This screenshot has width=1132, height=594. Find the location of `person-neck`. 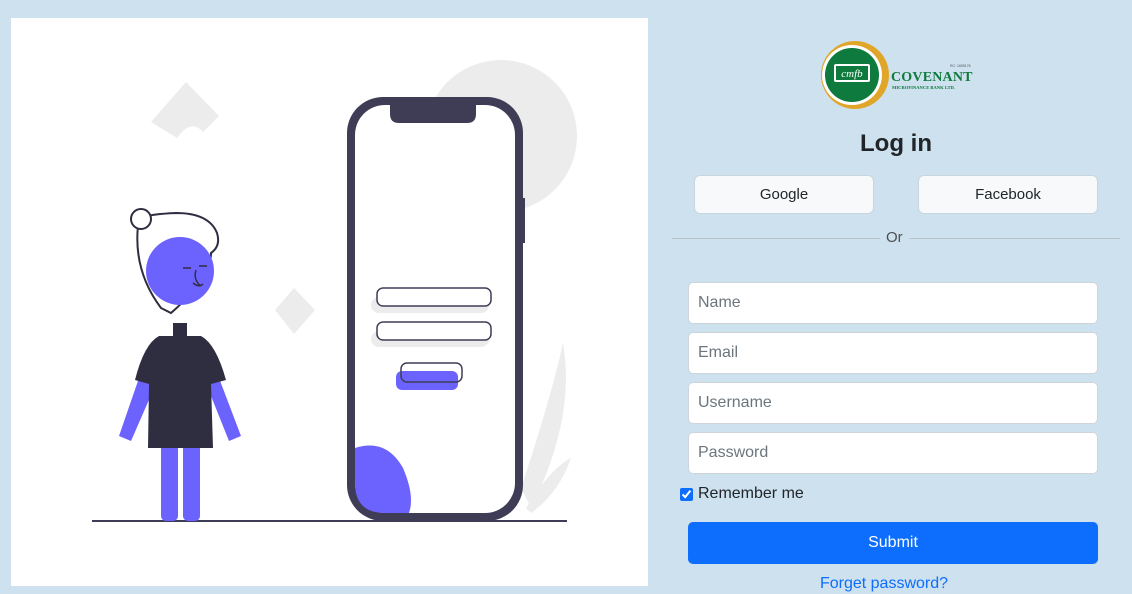

person-neck is located at coordinates (180, 330).